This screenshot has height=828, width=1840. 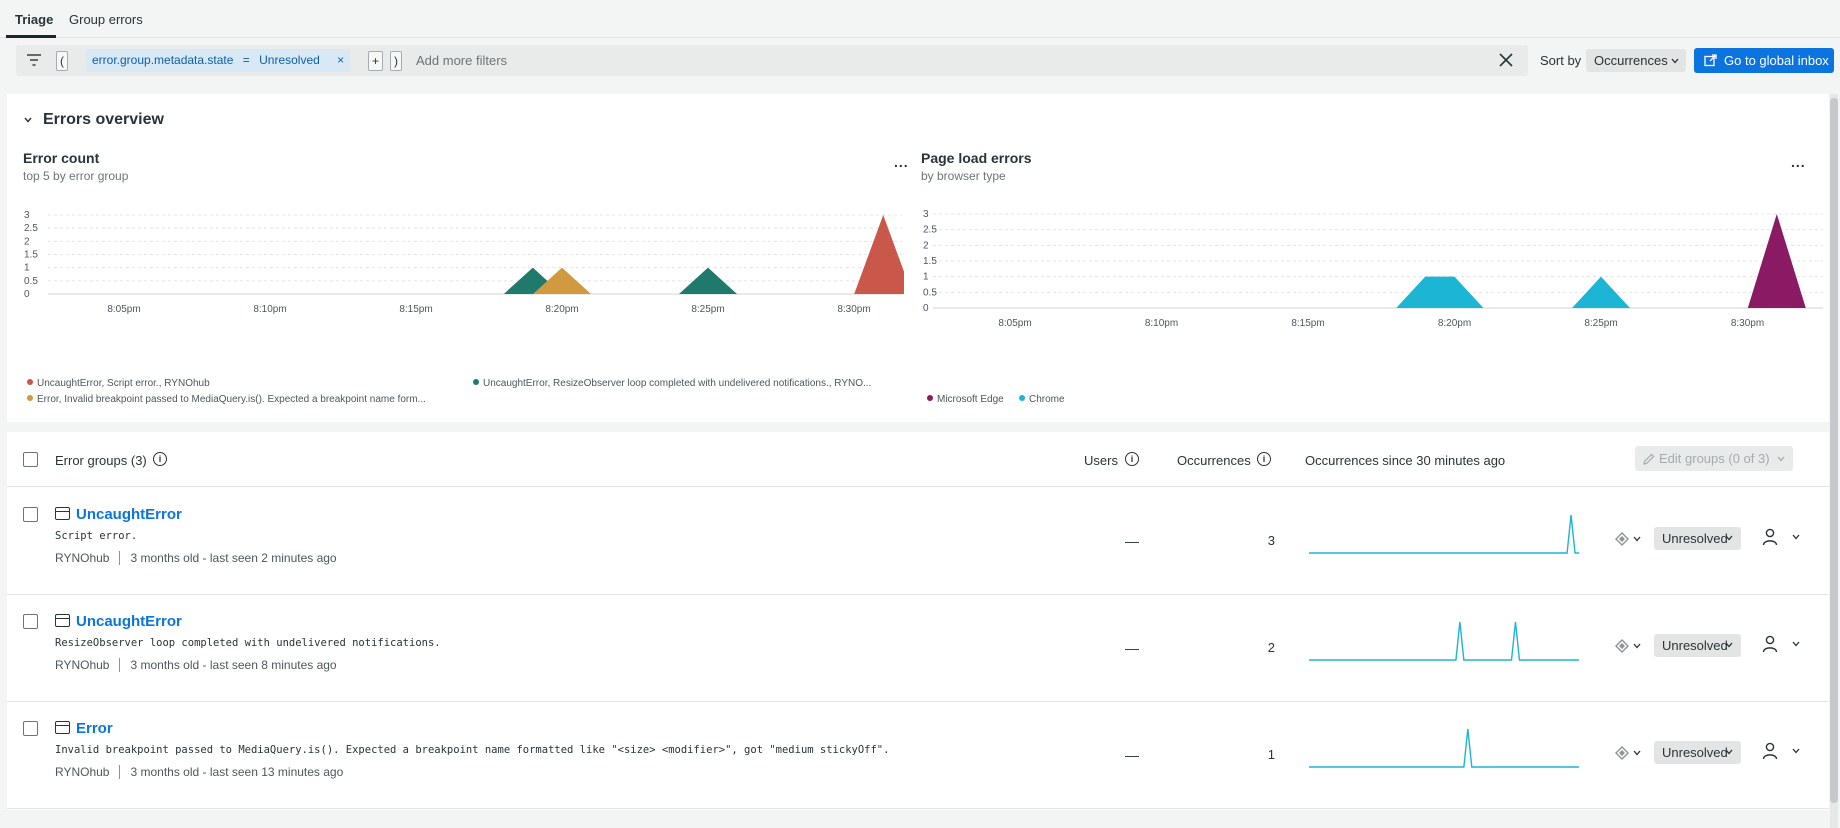 What do you see at coordinates (123, 383) in the screenshot?
I see `legend-label: UncaughtError, Script error., RYNOhub` at bounding box center [123, 383].